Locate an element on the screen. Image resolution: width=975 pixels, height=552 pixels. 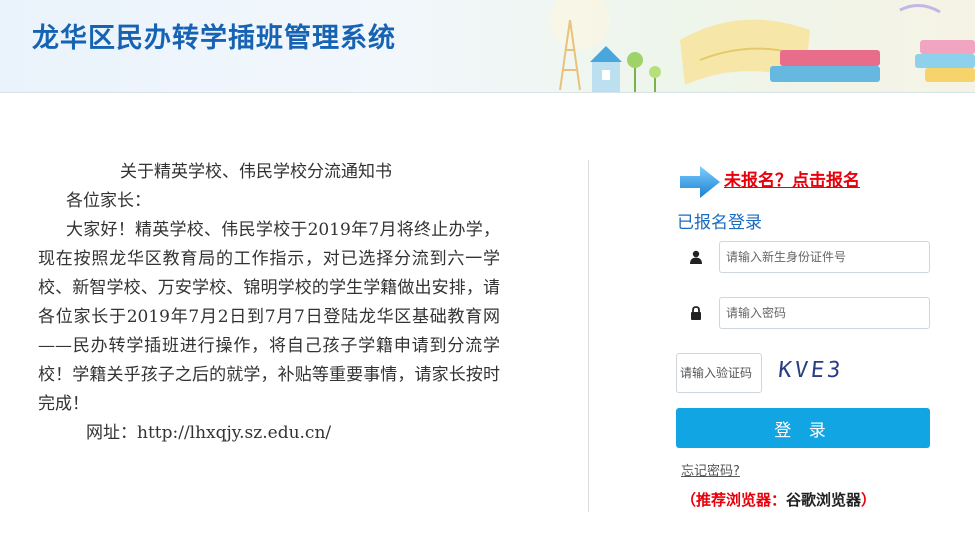
lock-icon is located at coordinates (696, 313).